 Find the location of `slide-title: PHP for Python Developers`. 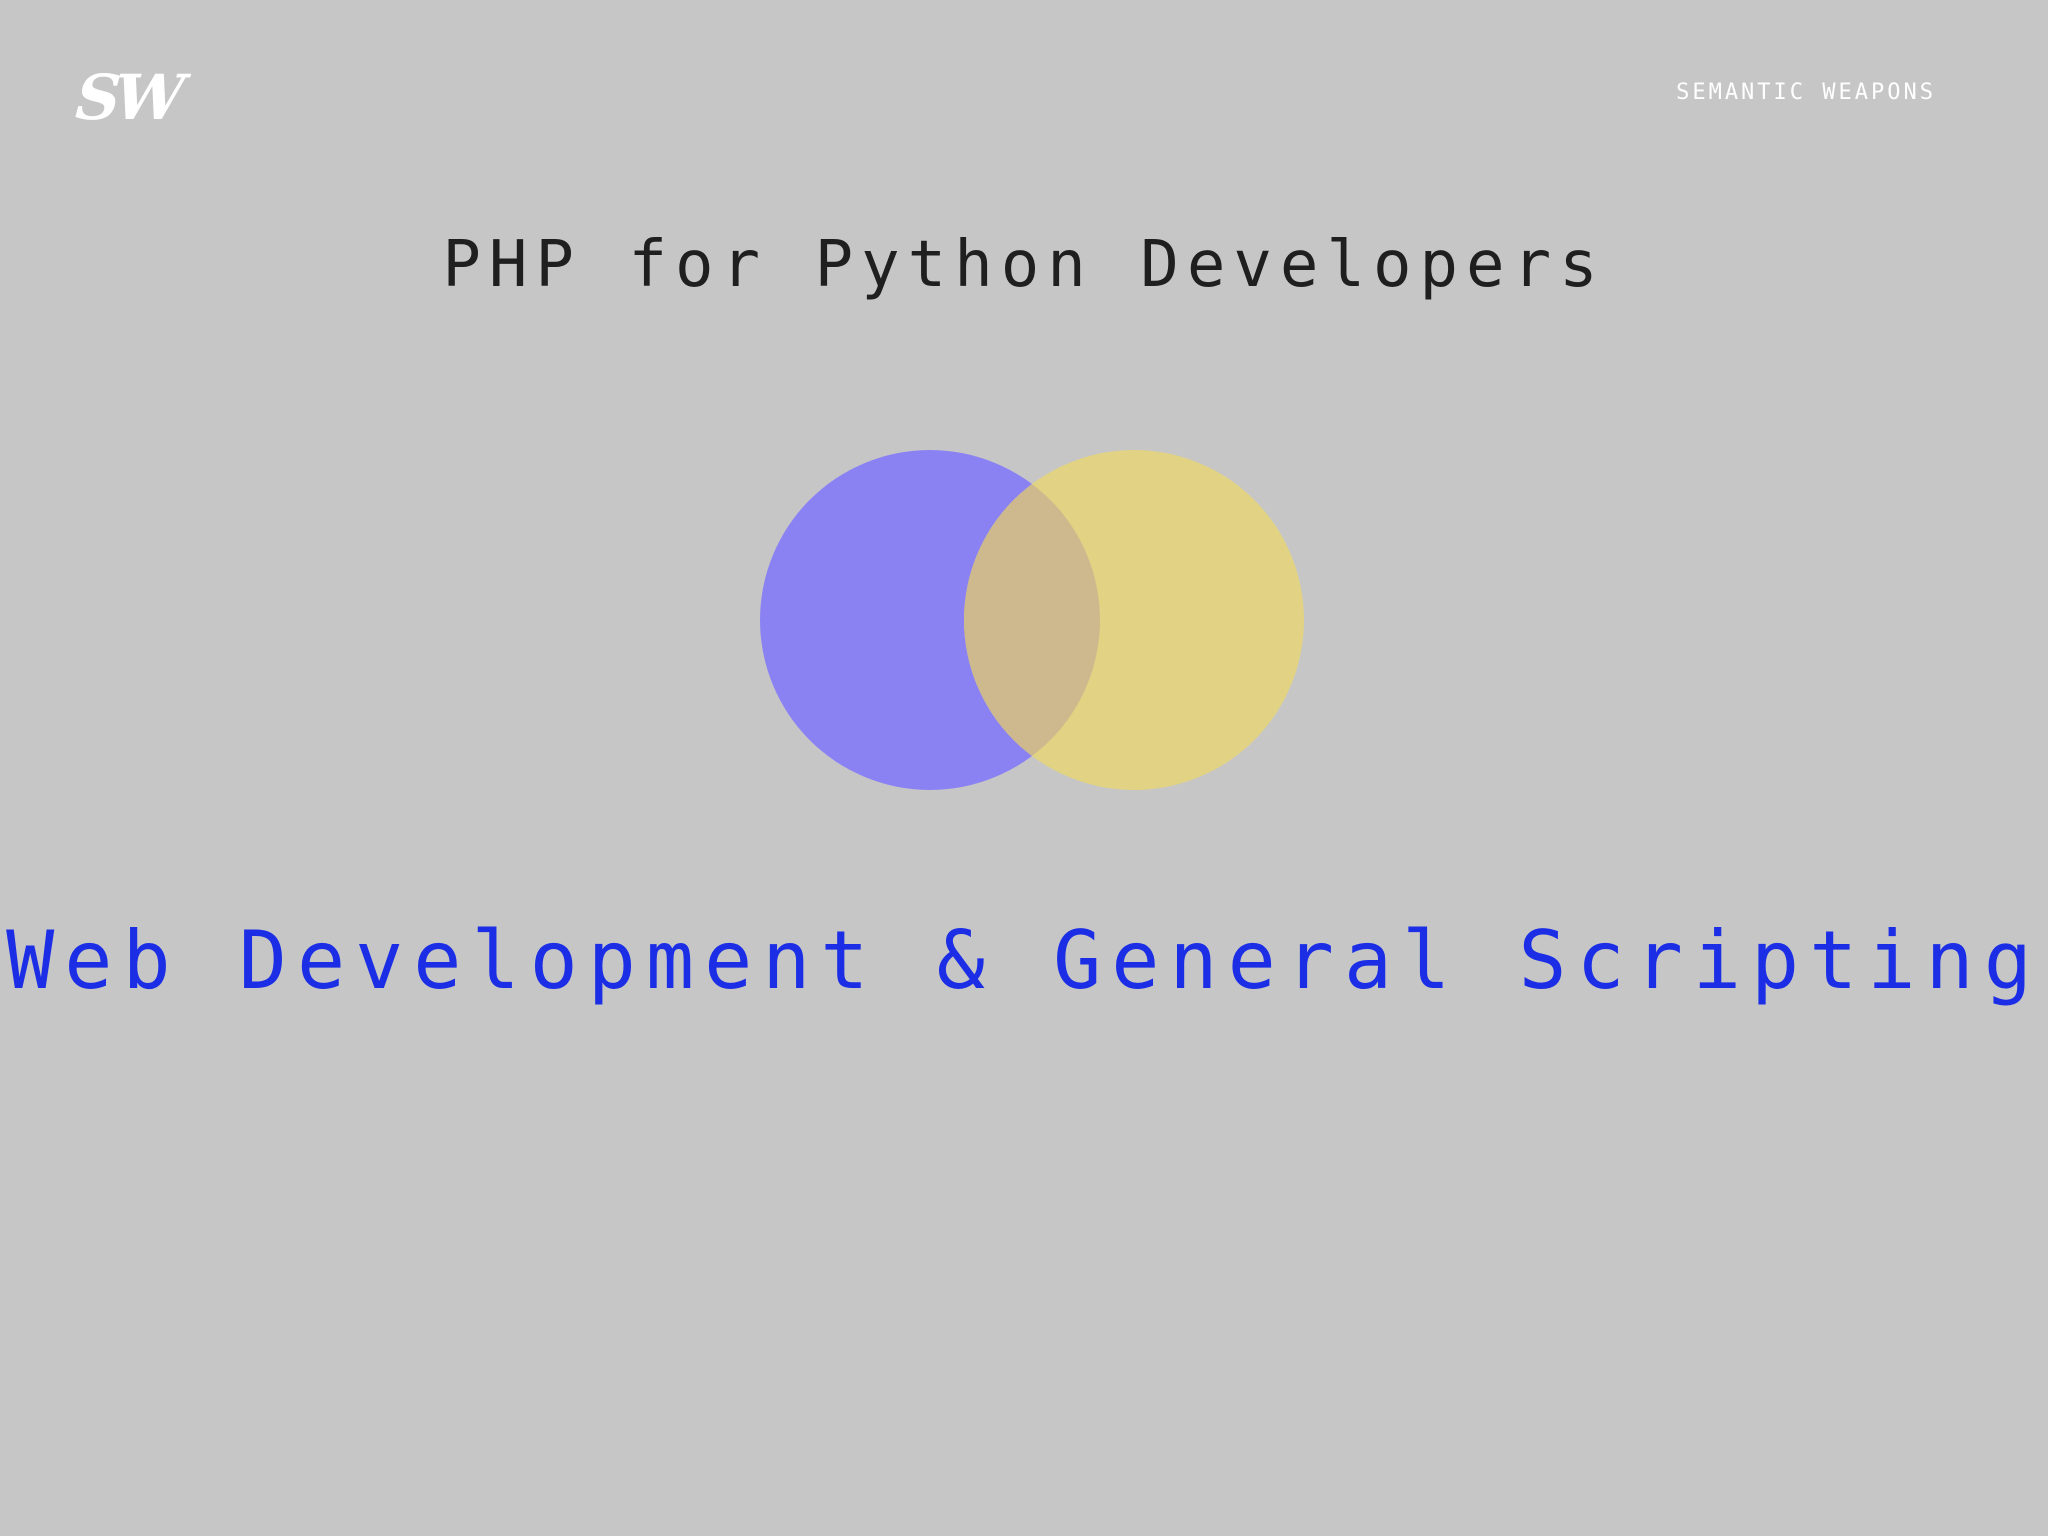

slide-title: PHP for Python Developers is located at coordinates (1024, 265).